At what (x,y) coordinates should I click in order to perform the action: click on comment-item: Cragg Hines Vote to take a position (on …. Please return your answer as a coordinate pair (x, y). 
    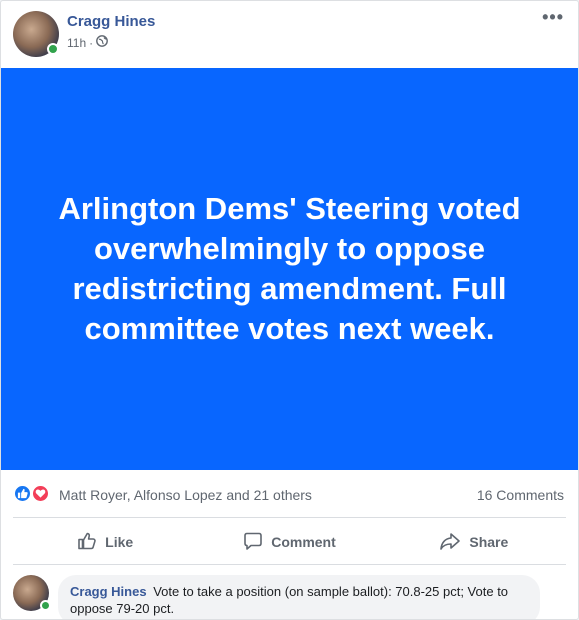
    Looking at the image, I should click on (289, 595).